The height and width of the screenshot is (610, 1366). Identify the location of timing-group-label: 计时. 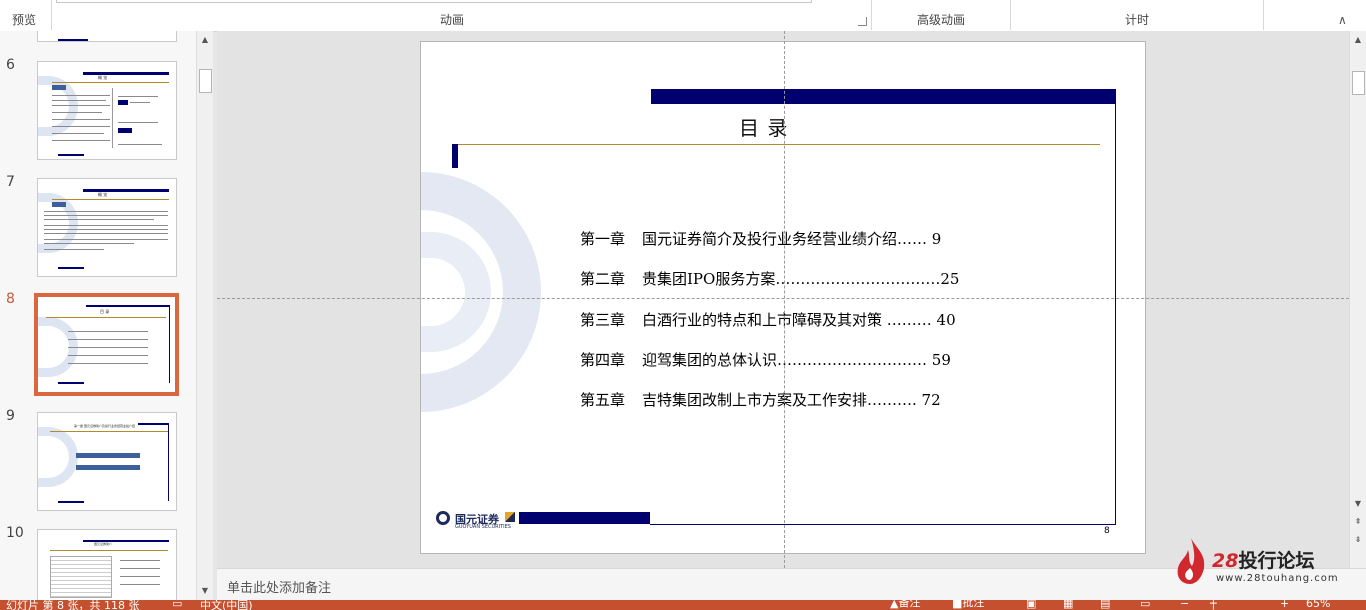
(1137, 20).